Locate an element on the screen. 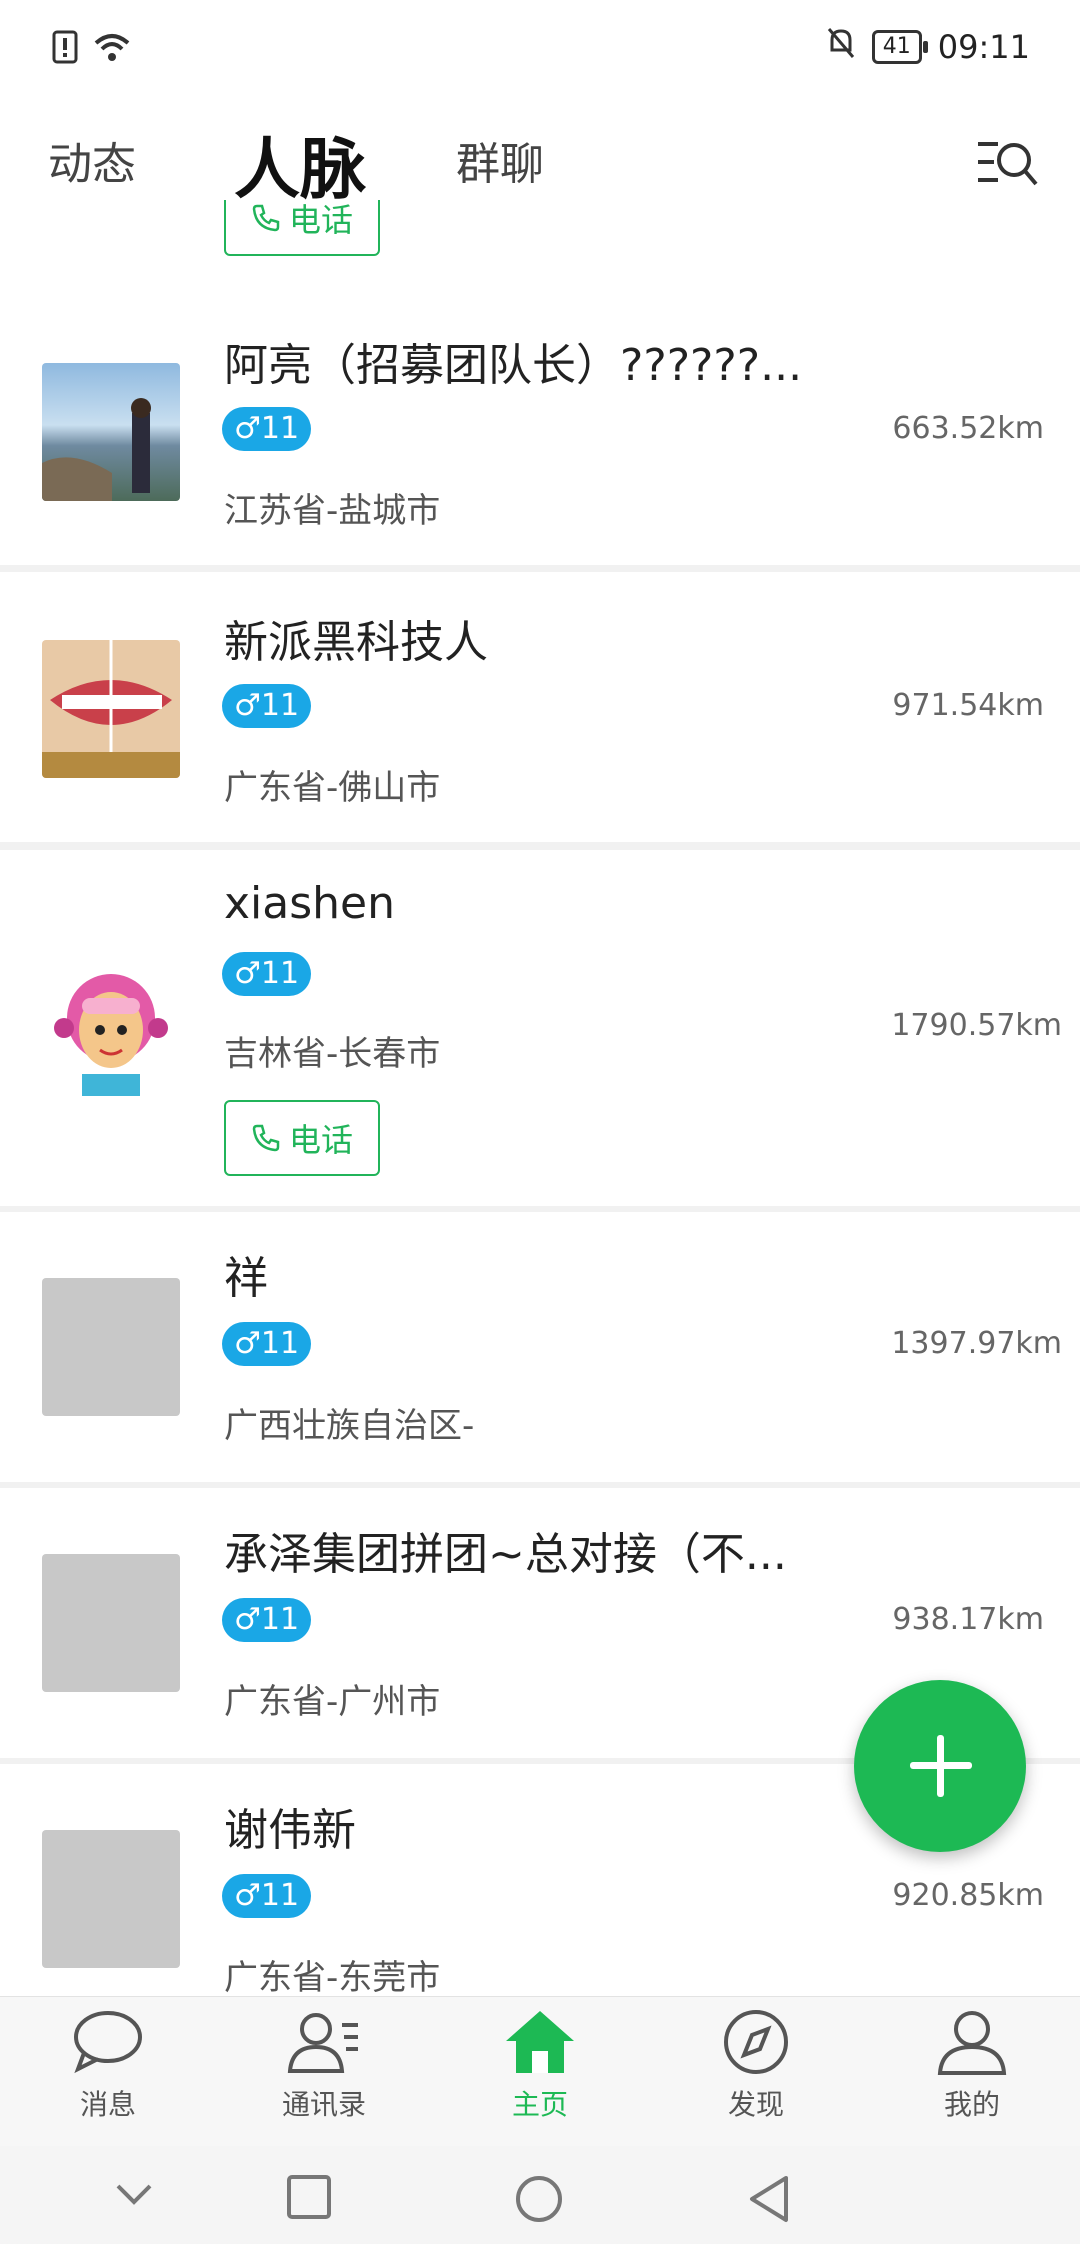  circle-icon is located at coordinates (539, 2199).